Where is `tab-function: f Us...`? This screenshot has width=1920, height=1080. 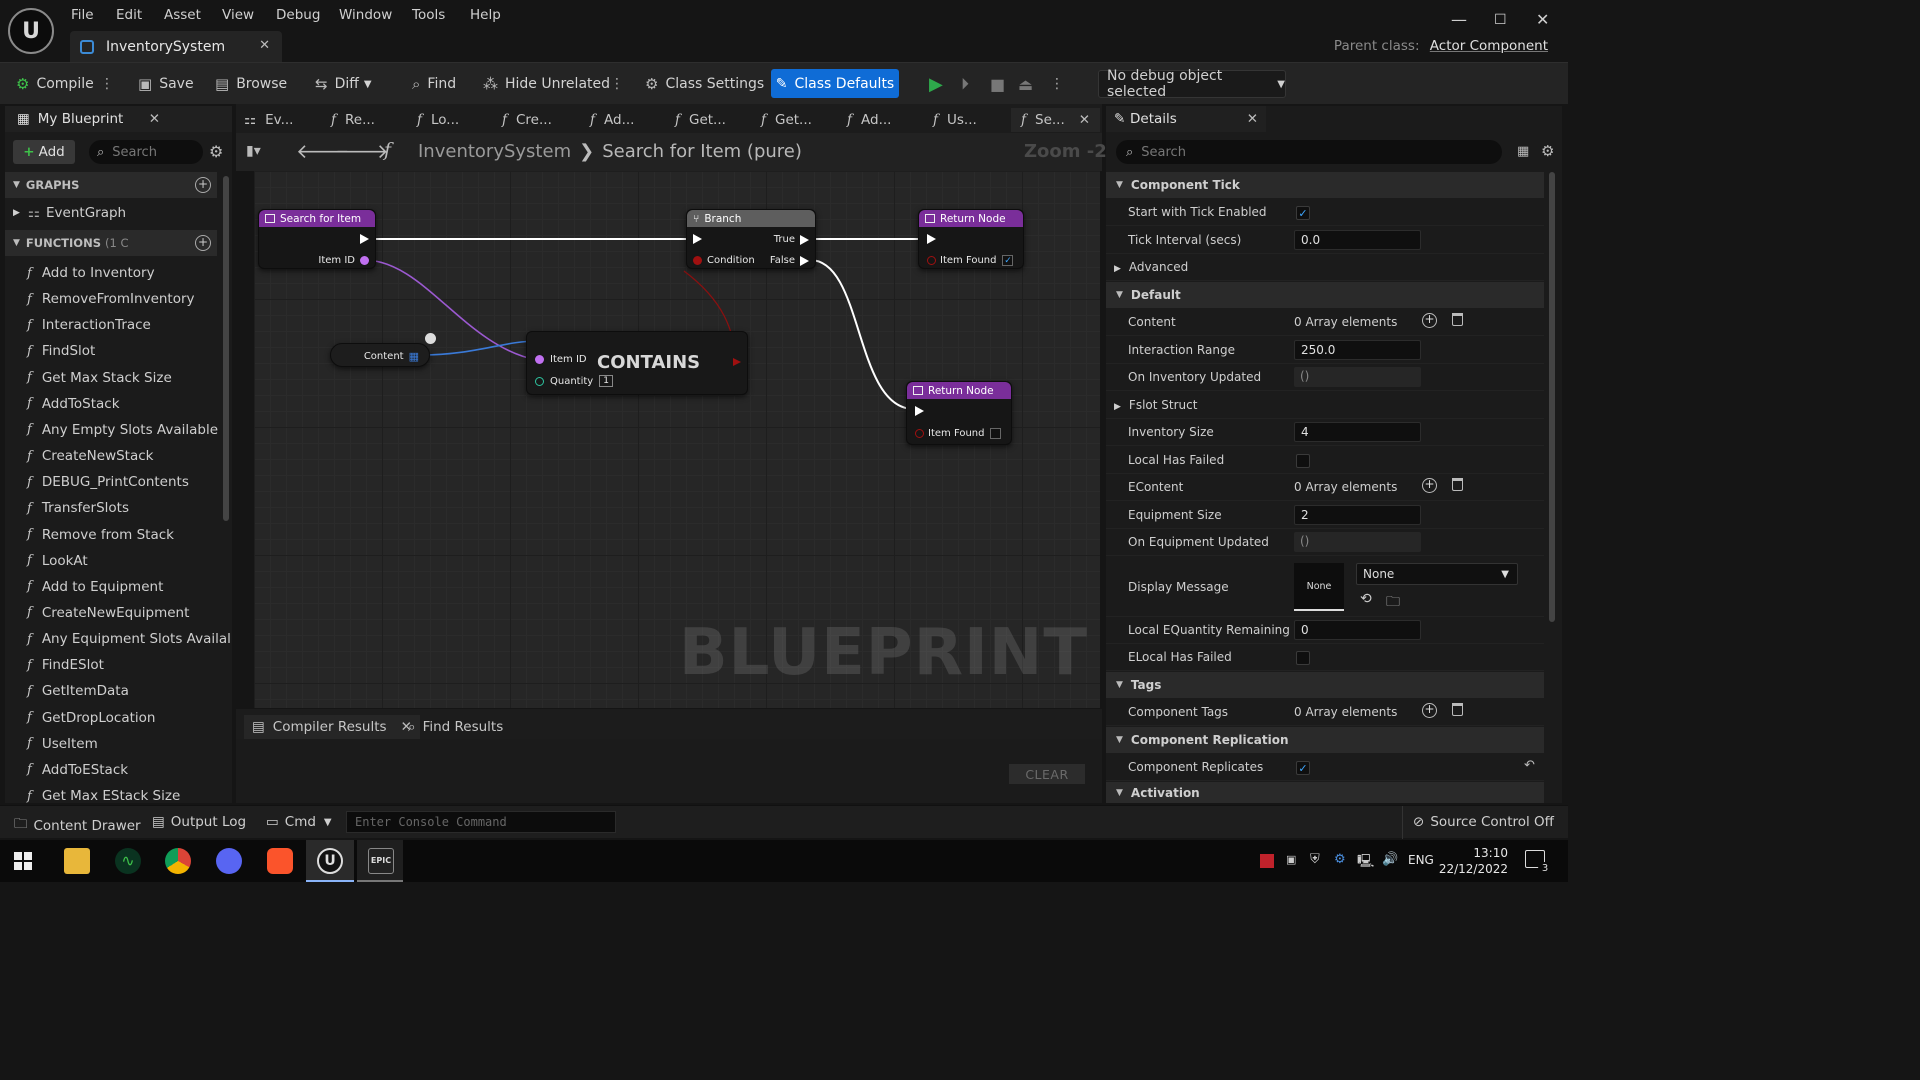 tab-function: f Us... is located at coordinates (955, 120).